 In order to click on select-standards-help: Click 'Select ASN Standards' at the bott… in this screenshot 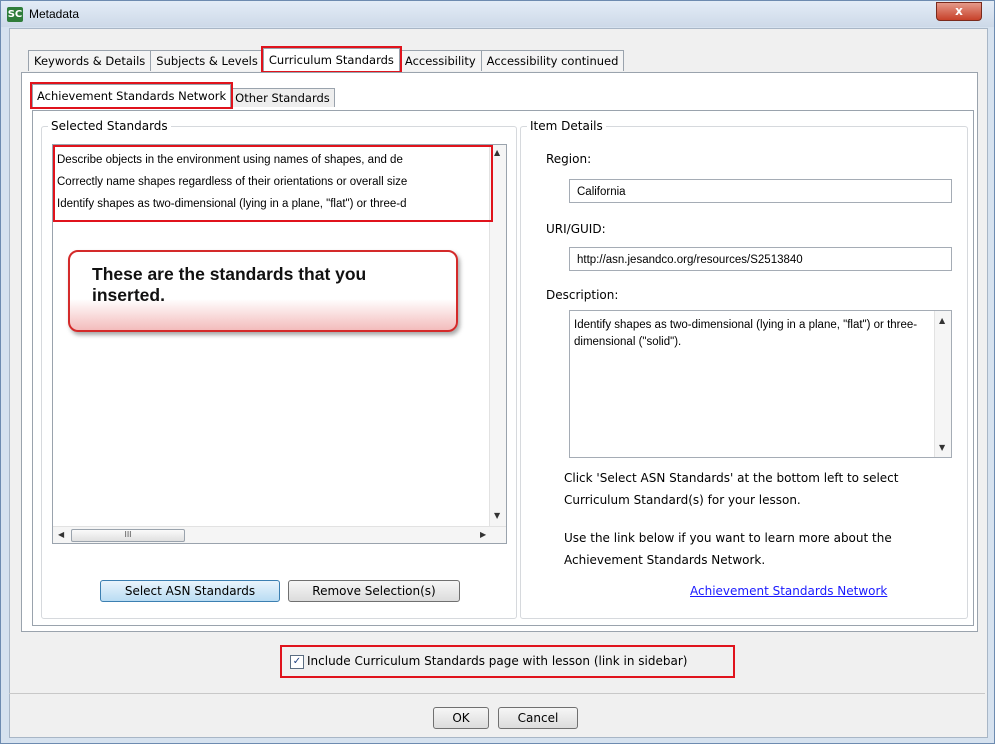, I will do `click(731, 489)`.